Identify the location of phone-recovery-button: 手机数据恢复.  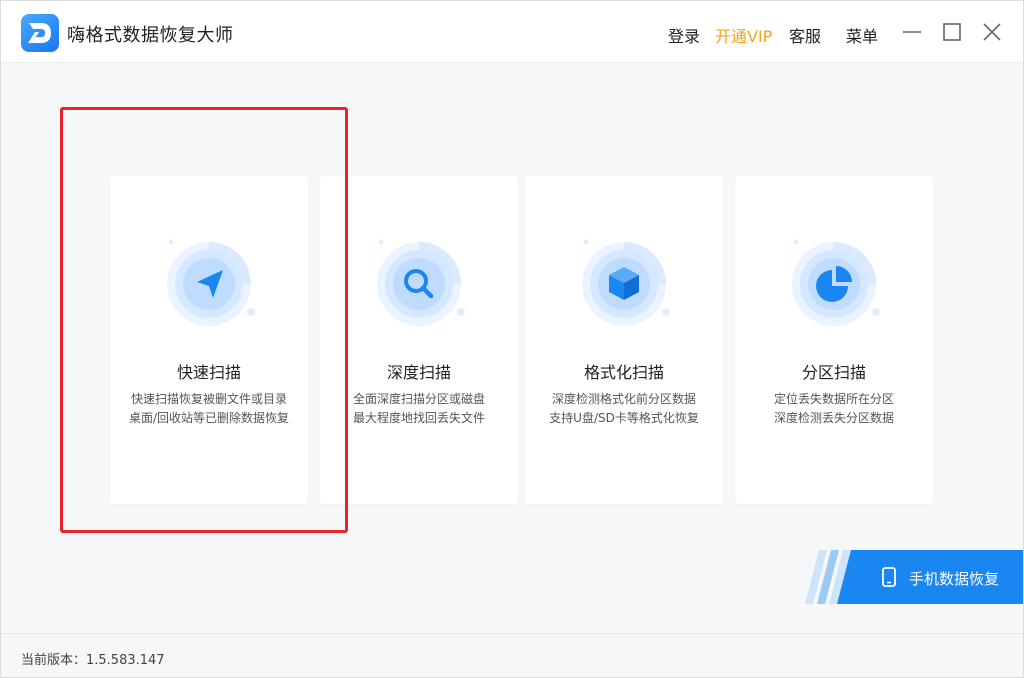
(914, 577).